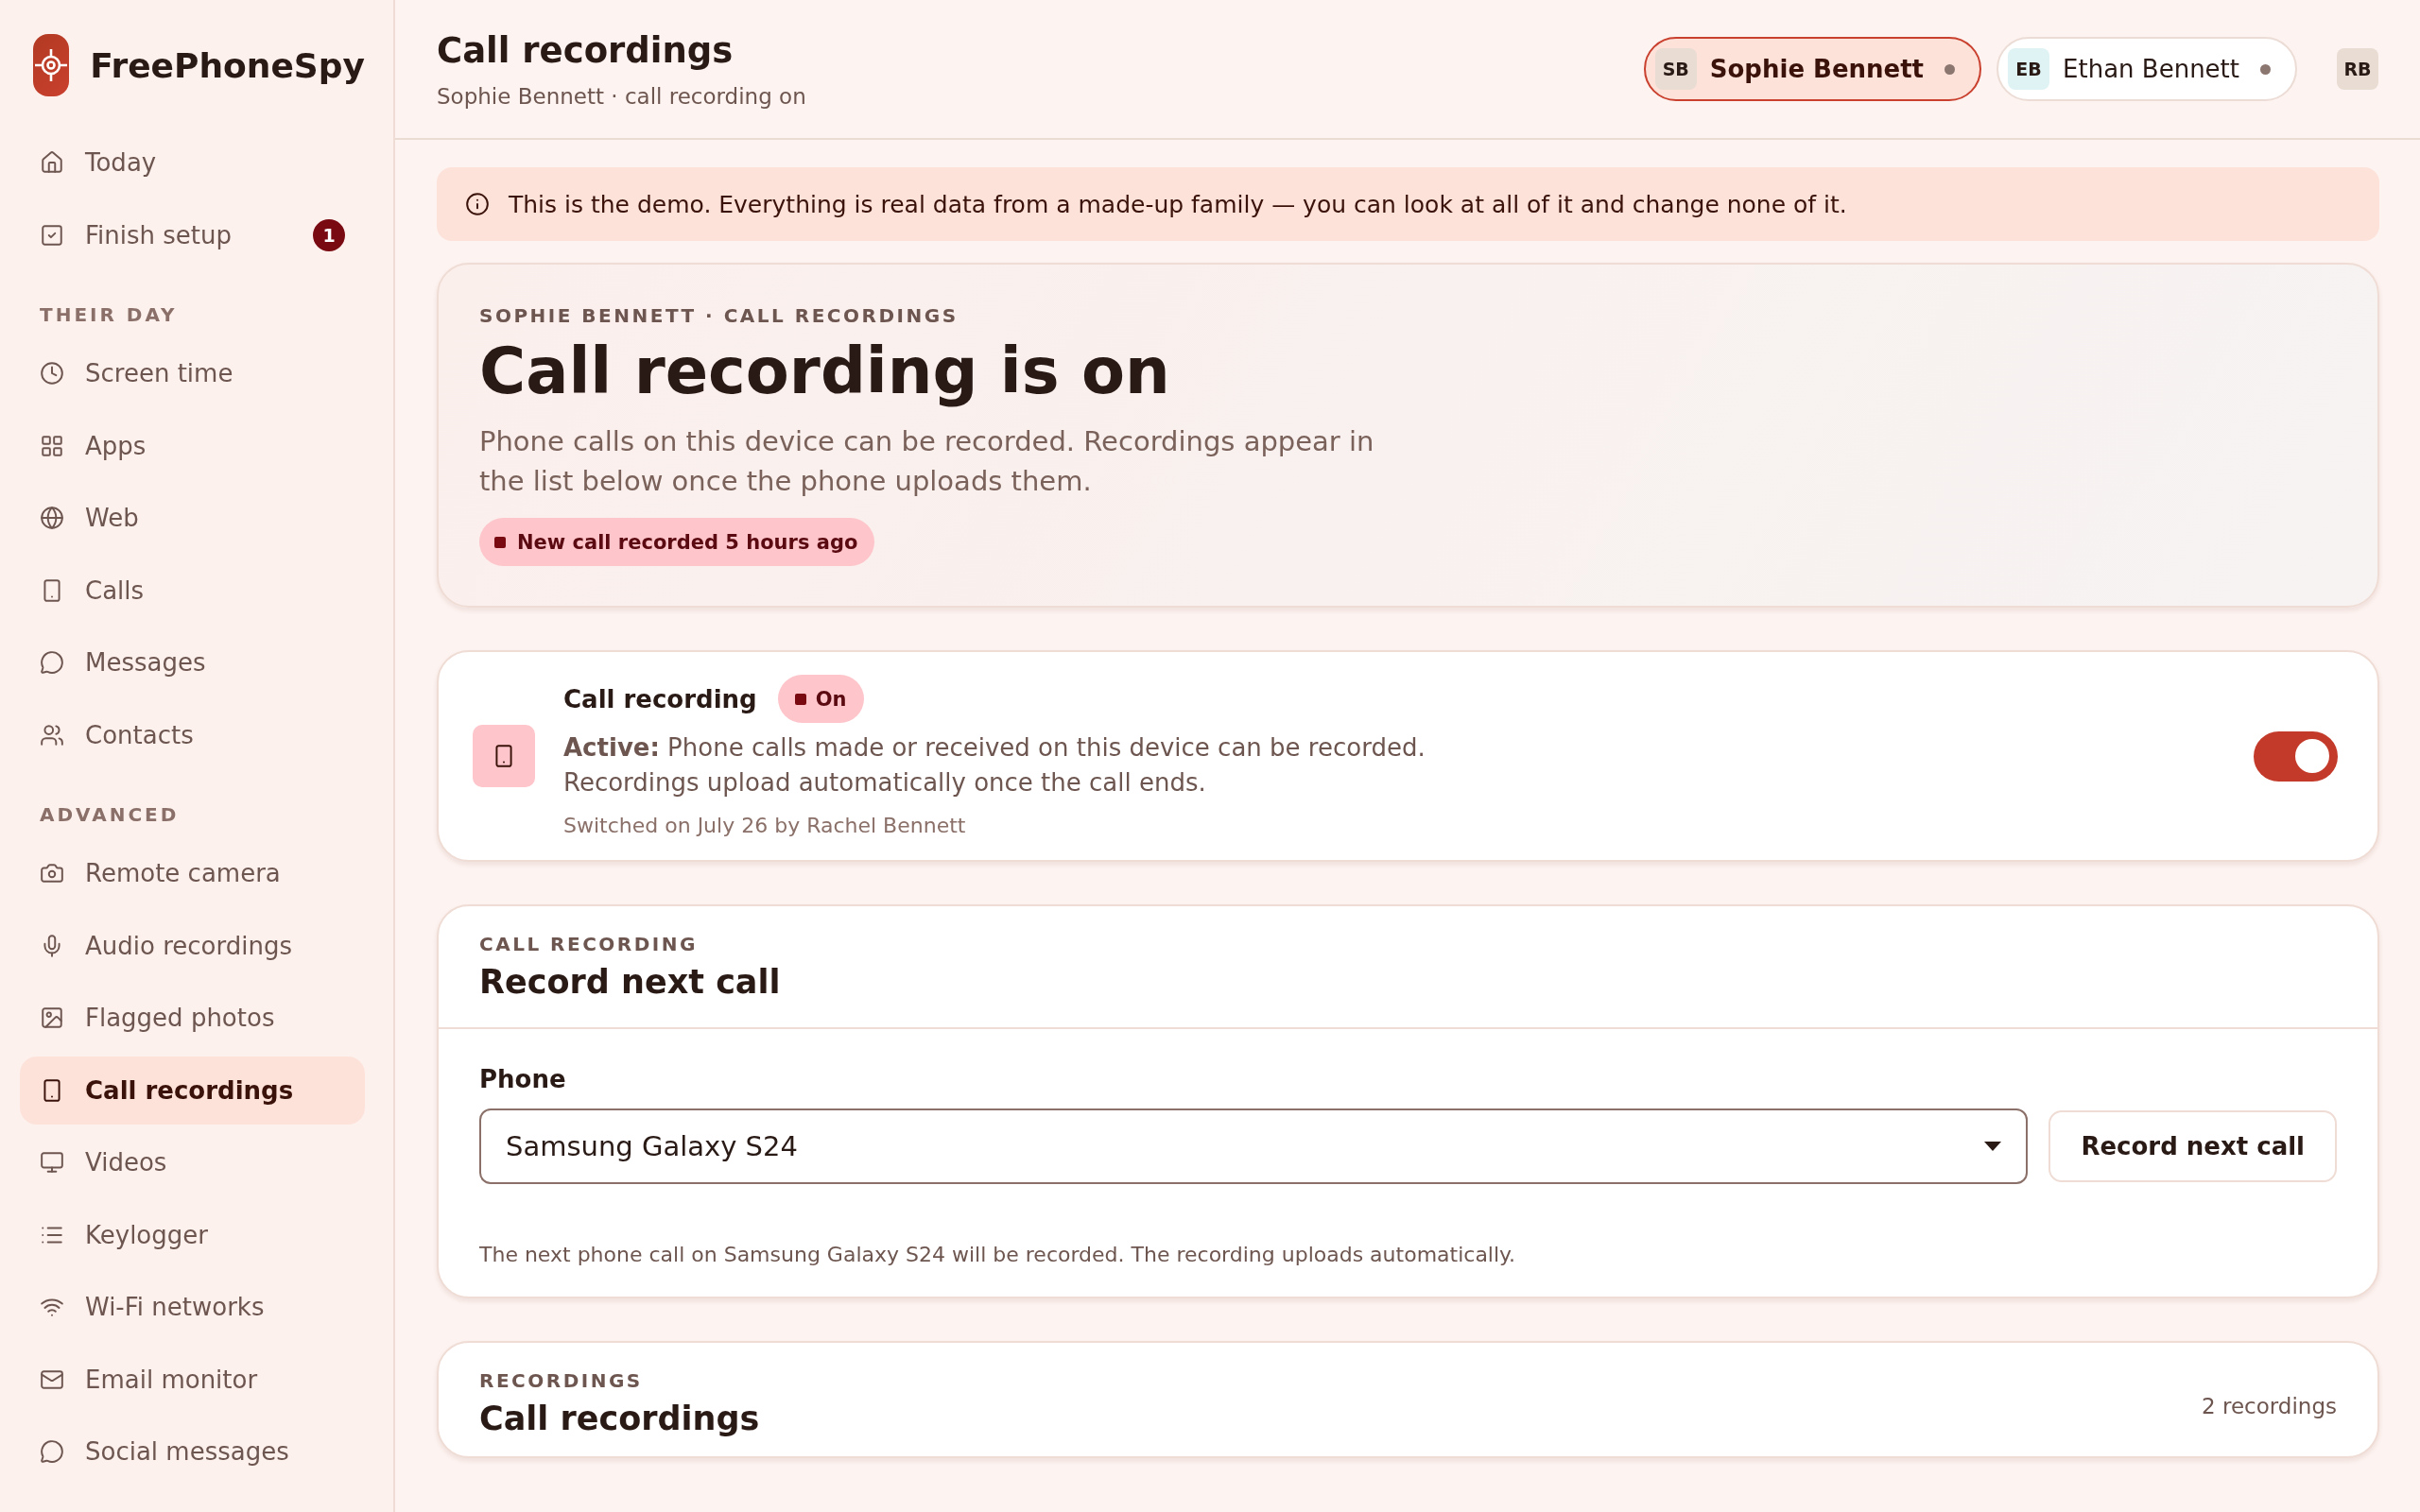 The image size is (2420, 1512). What do you see at coordinates (586, 50) in the screenshot?
I see `page-title: Call recordings` at bounding box center [586, 50].